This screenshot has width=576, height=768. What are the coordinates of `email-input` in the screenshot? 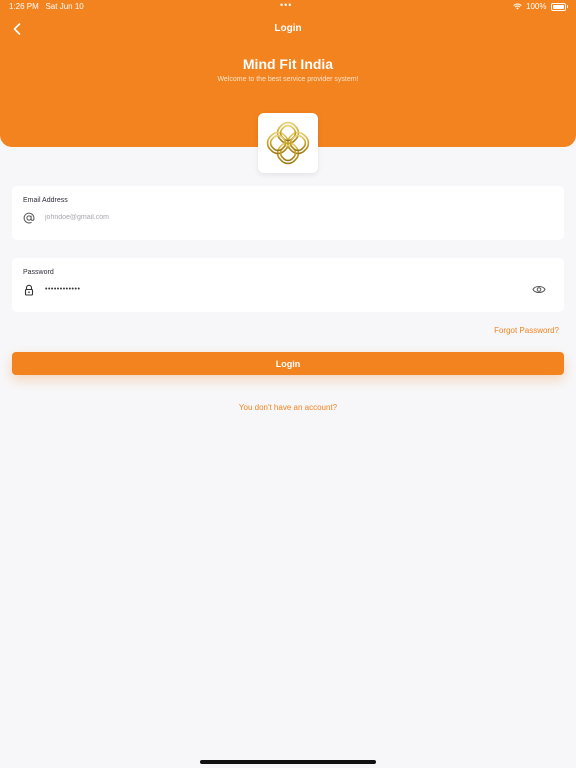 It's located at (275, 217).